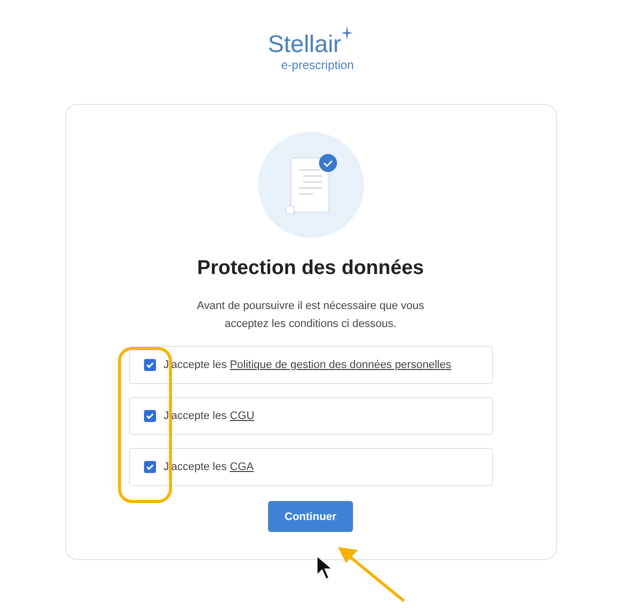  What do you see at coordinates (242, 416) in the screenshot?
I see `consent-link: CGU` at bounding box center [242, 416].